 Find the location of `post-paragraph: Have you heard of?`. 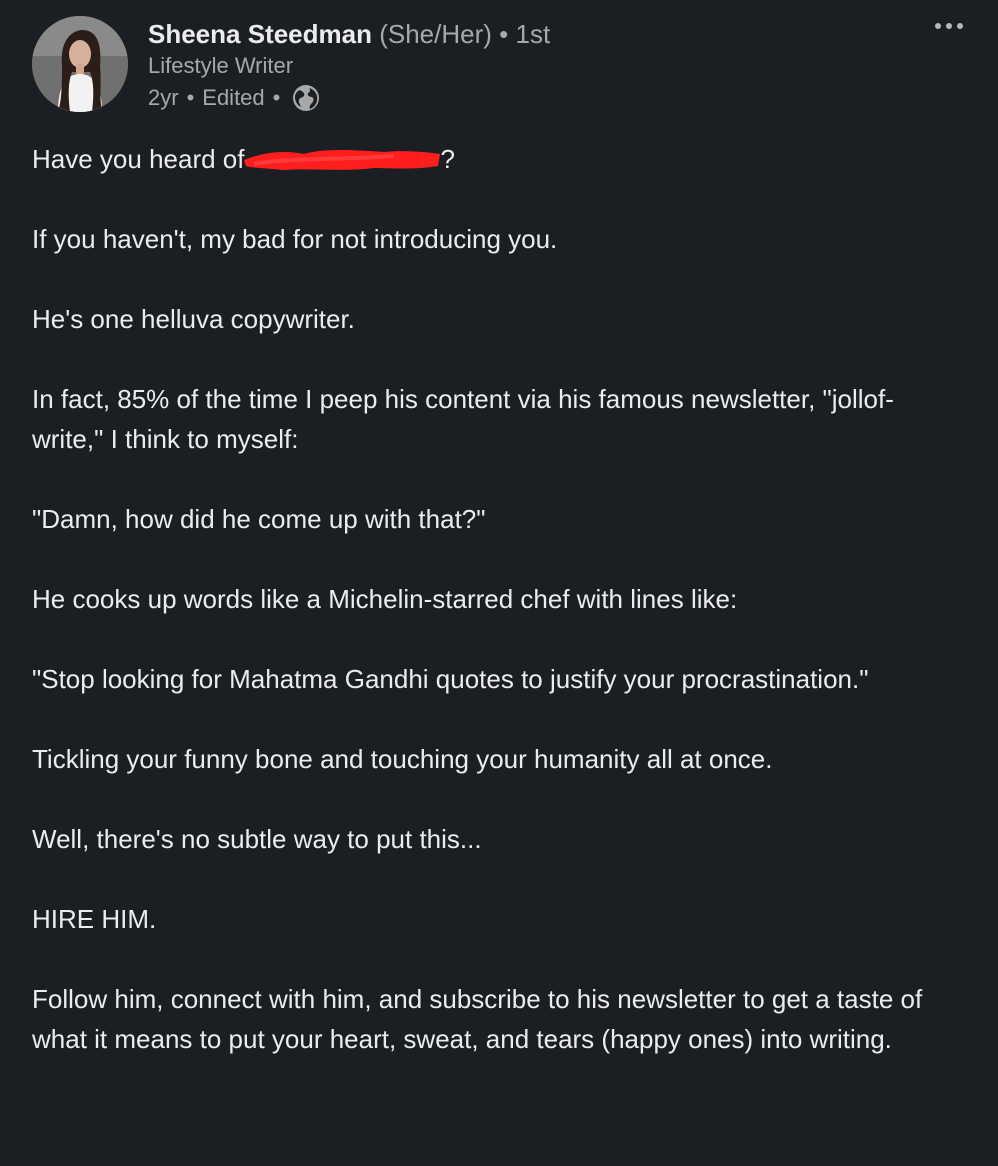

post-paragraph: Have you heard of? is located at coordinates (497, 159).